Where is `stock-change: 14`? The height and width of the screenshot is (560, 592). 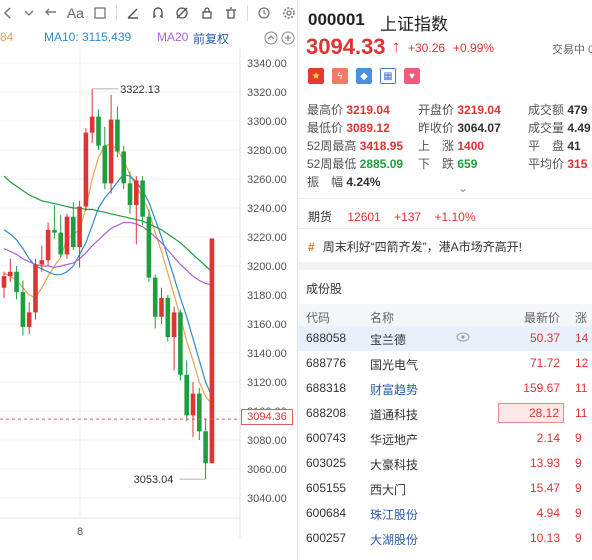
stock-change: 14 is located at coordinates (582, 338).